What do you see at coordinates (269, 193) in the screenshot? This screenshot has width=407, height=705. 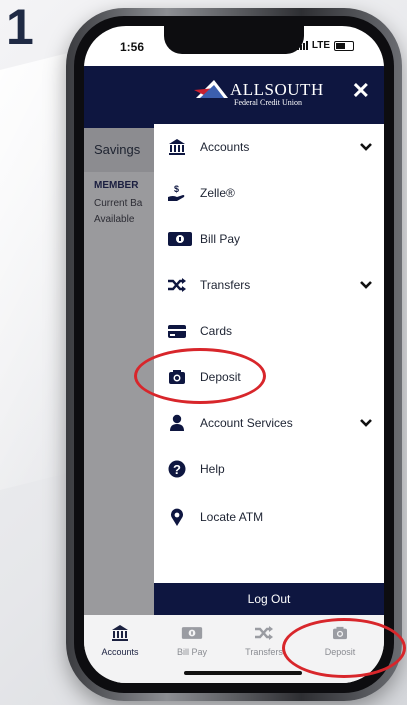 I see `menu-item-zelle: $ Zelle®` at bounding box center [269, 193].